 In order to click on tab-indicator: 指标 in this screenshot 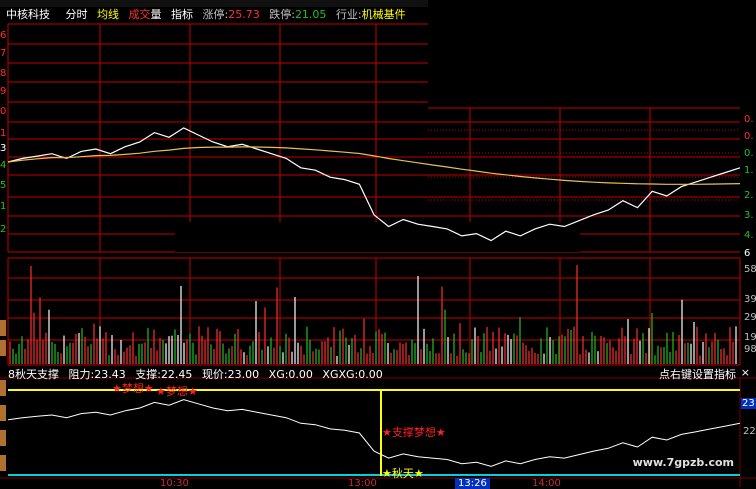, I will do `click(182, 14)`.